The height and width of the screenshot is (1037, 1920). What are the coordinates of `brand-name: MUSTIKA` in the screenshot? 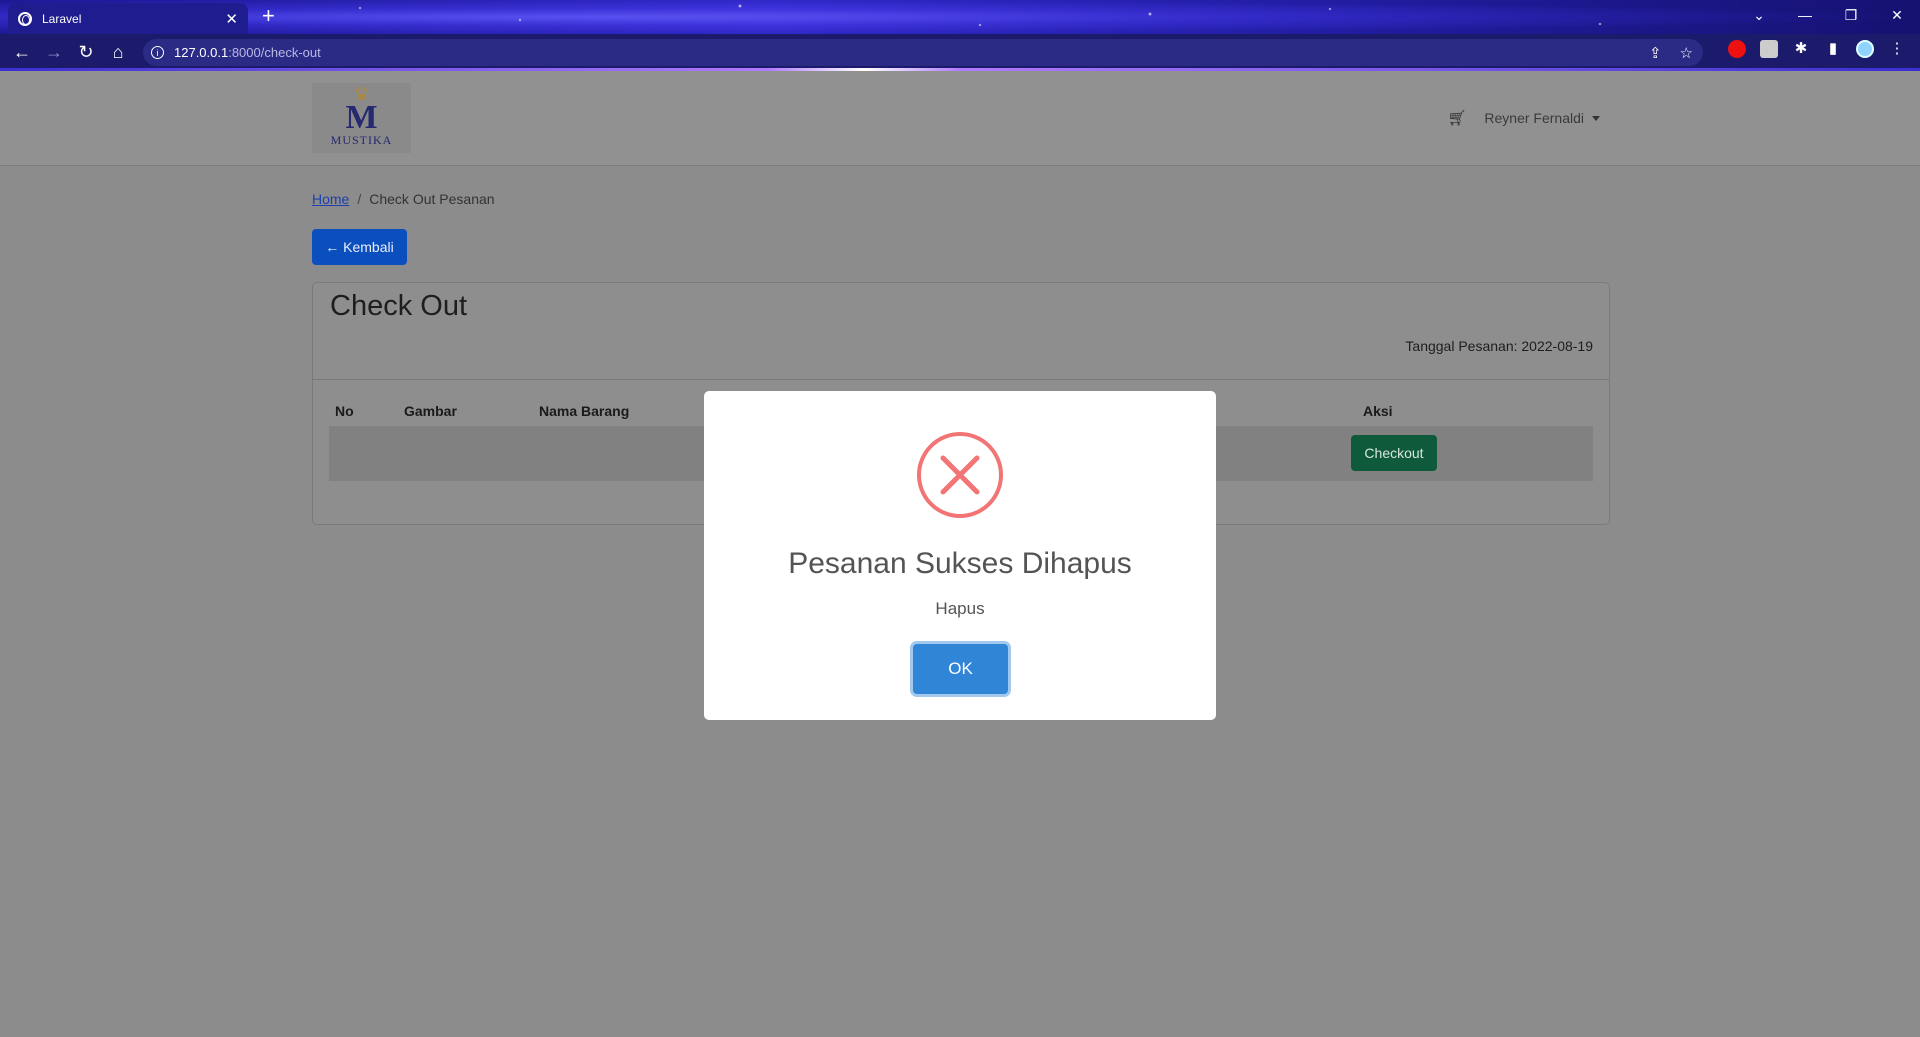 It's located at (361, 140).